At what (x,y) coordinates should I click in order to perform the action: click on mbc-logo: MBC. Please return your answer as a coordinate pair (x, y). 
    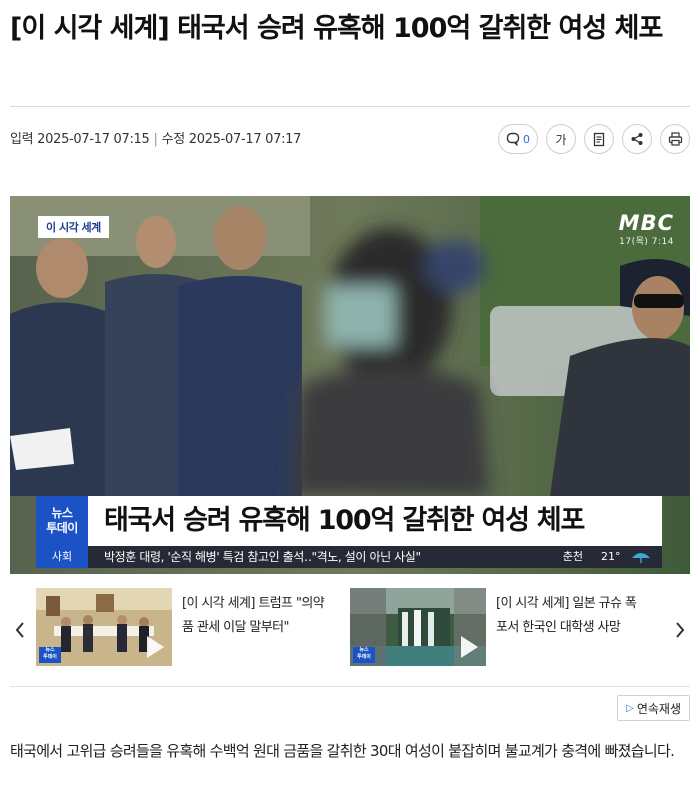
    Looking at the image, I should click on (646, 223).